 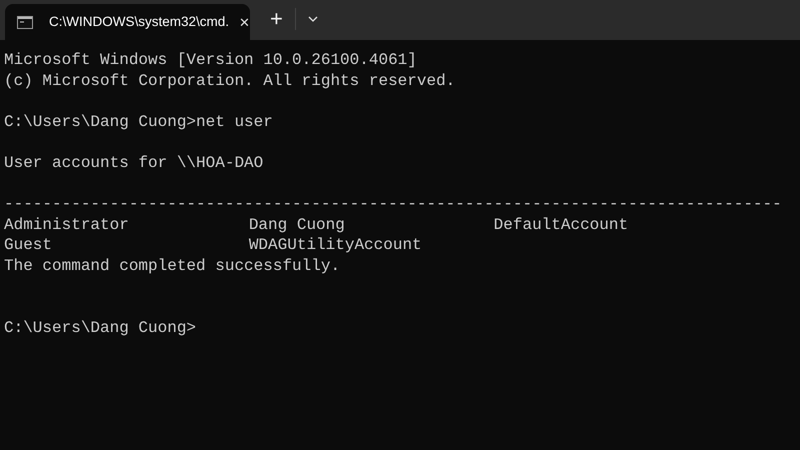 What do you see at coordinates (335, 245) in the screenshot?
I see `account-name: WDAGUtilityAccount` at bounding box center [335, 245].